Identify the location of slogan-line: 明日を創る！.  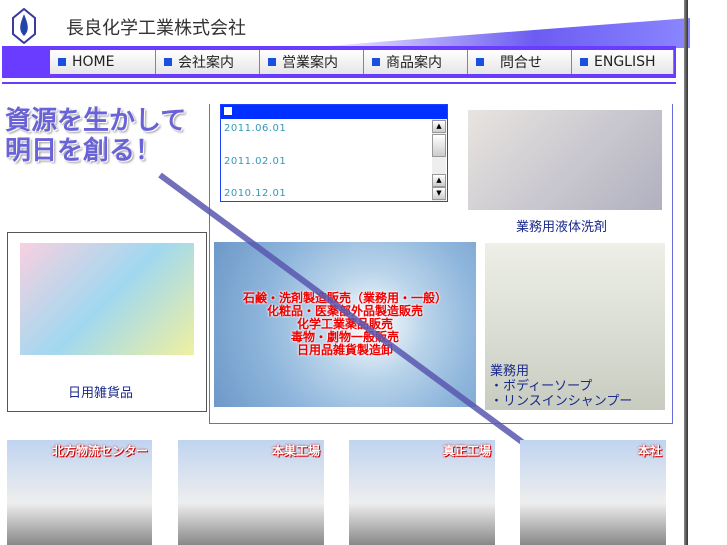
(83, 151).